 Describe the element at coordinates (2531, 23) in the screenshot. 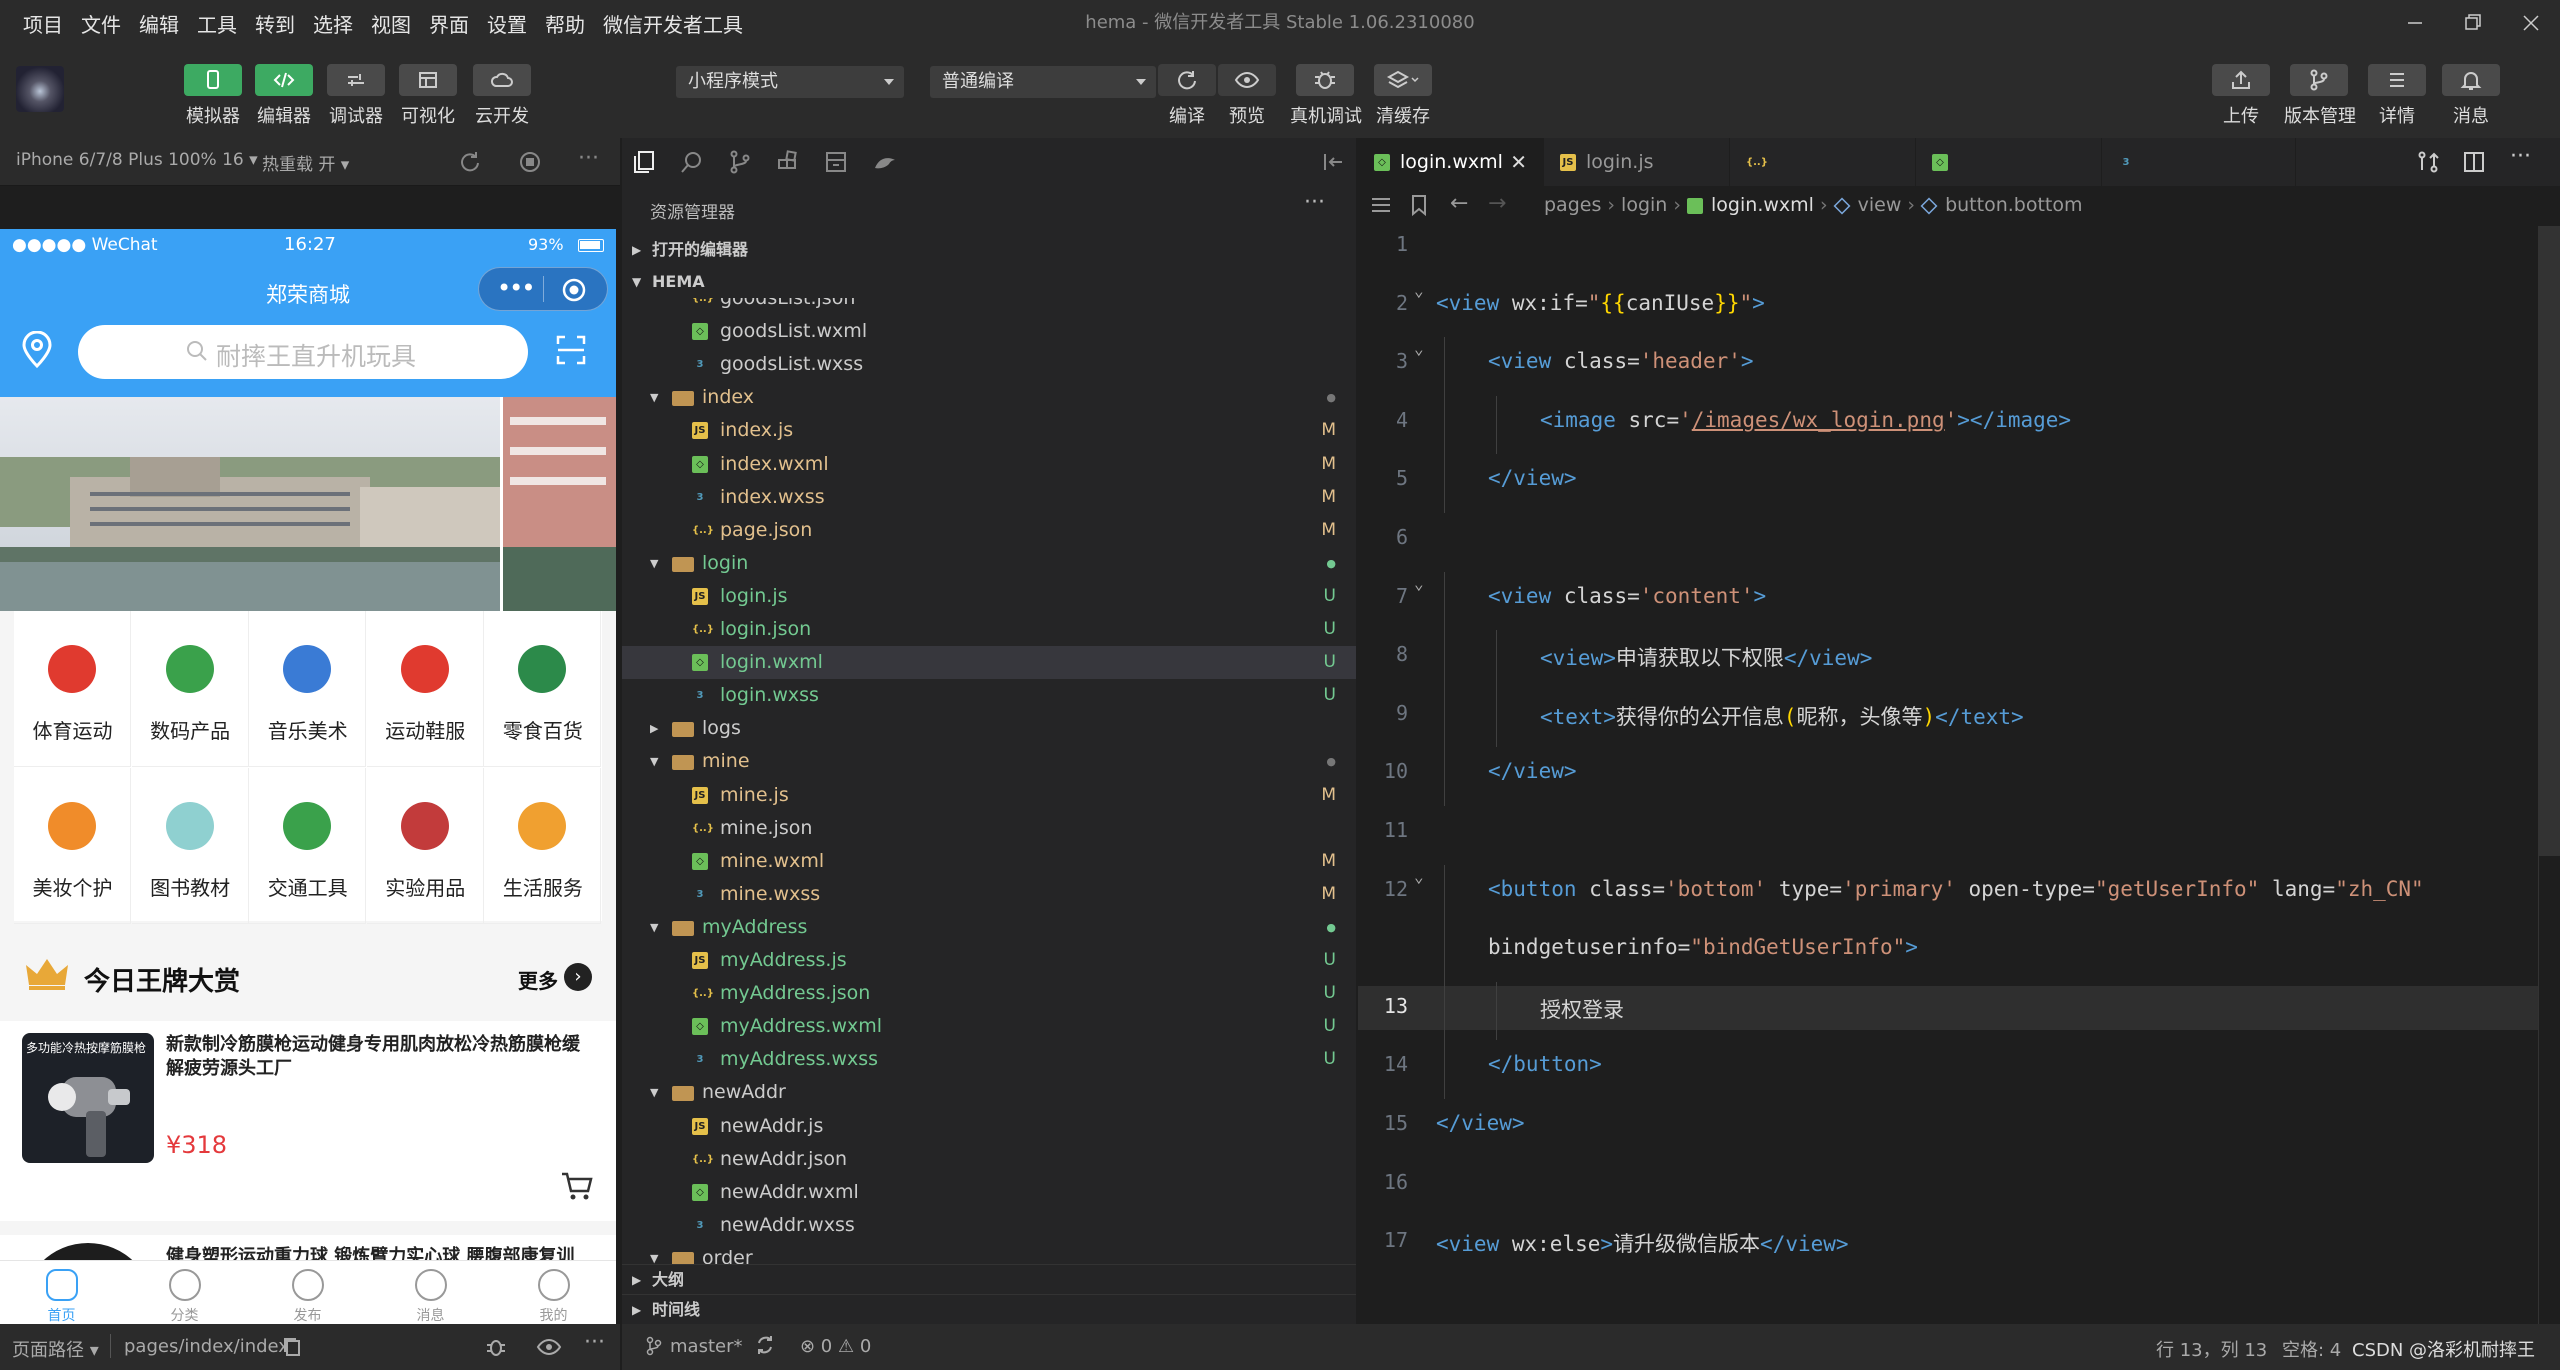

I see `close-button` at that location.